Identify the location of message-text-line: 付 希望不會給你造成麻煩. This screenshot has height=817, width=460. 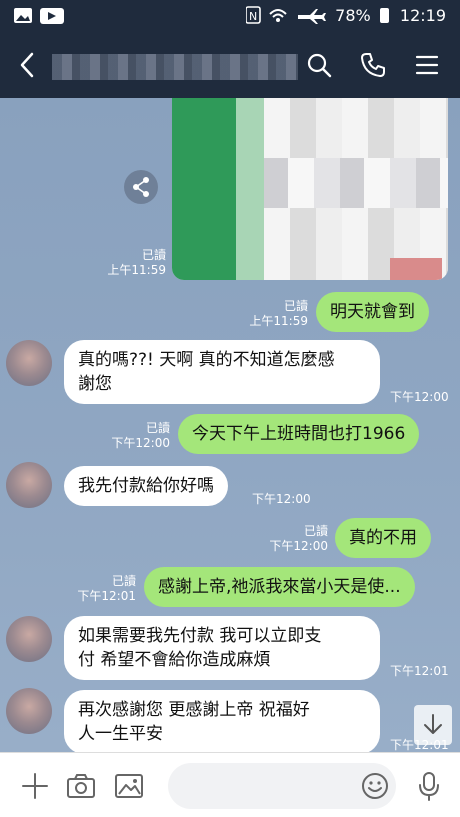
(174, 660).